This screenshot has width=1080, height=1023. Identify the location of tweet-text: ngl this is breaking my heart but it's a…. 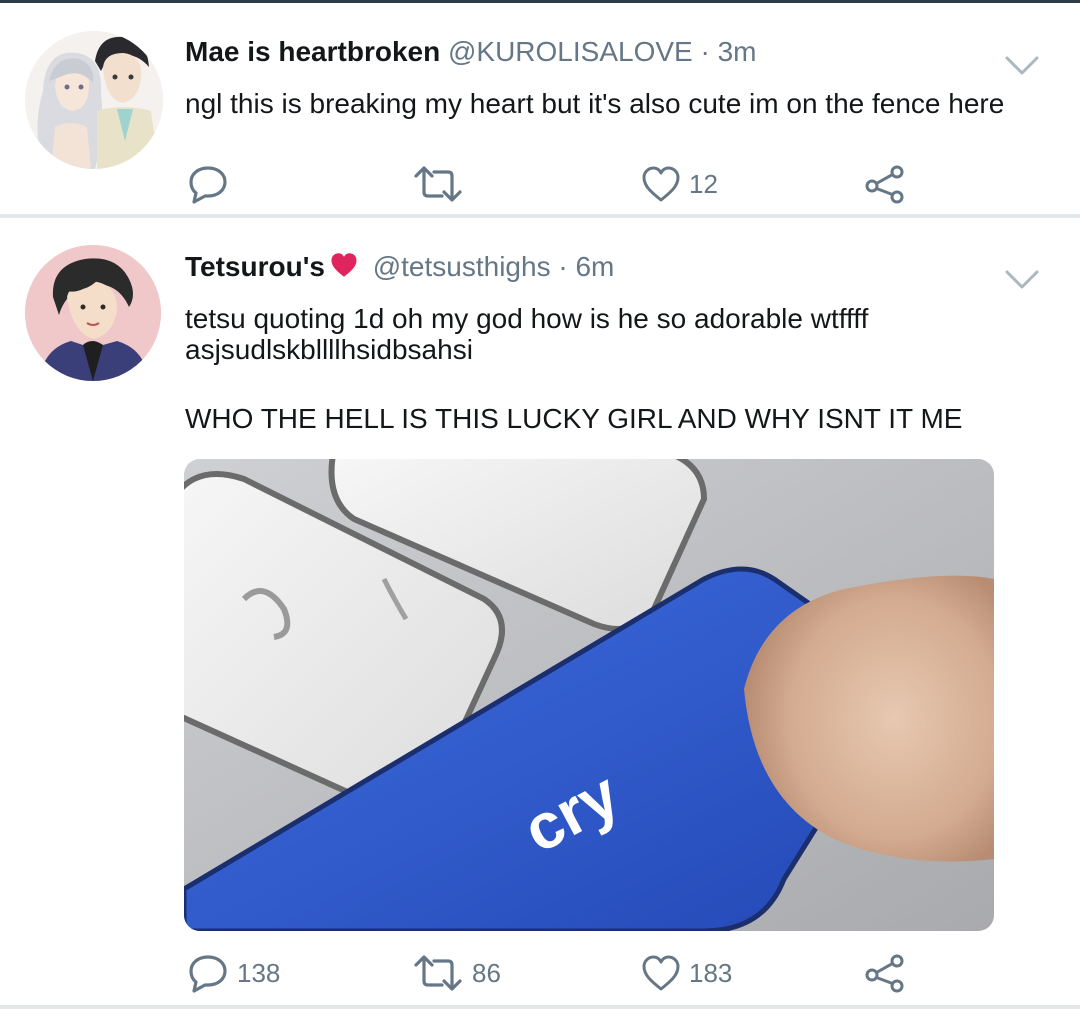
(595, 103).